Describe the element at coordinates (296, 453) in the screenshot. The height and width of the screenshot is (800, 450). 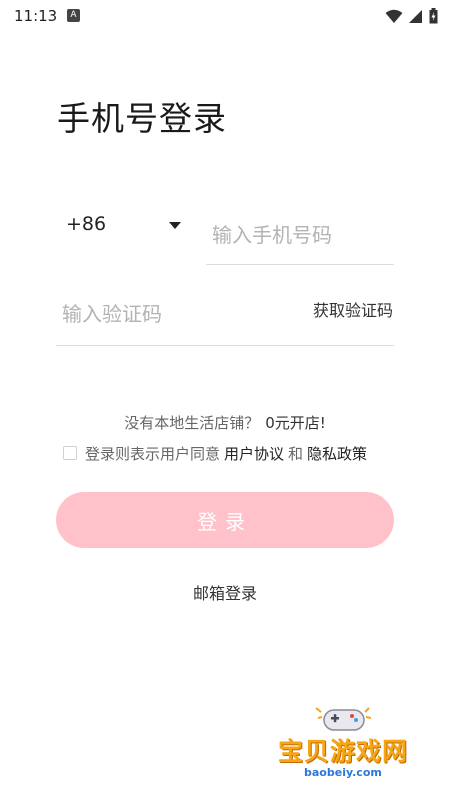
I see `agreement-conjunction: 和` at that location.